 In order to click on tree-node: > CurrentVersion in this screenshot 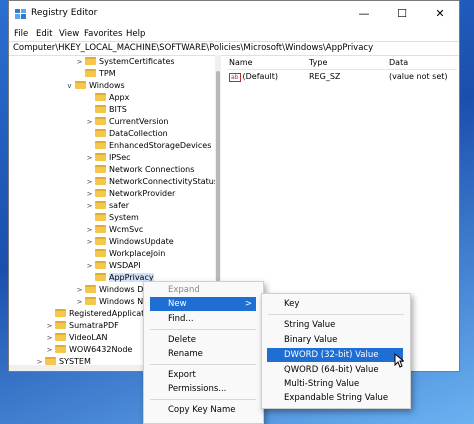, I will do `click(126, 122)`.